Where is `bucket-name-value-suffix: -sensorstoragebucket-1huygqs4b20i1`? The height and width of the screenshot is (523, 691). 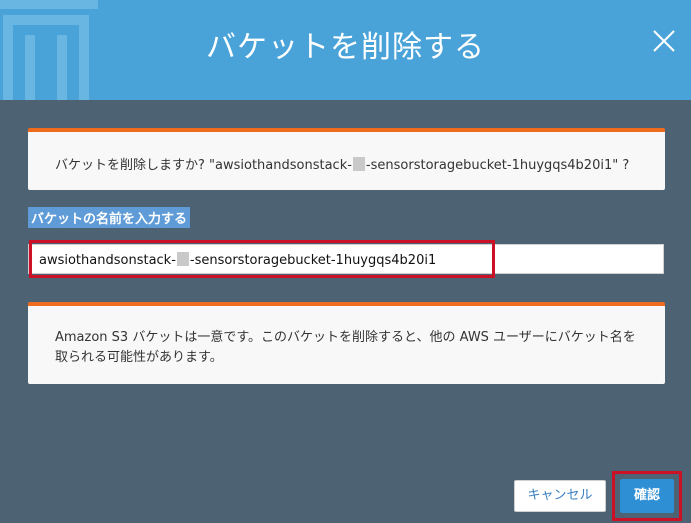 bucket-name-value-suffix: -sensorstoragebucket-1huygqs4b20i1 is located at coordinates (313, 260).